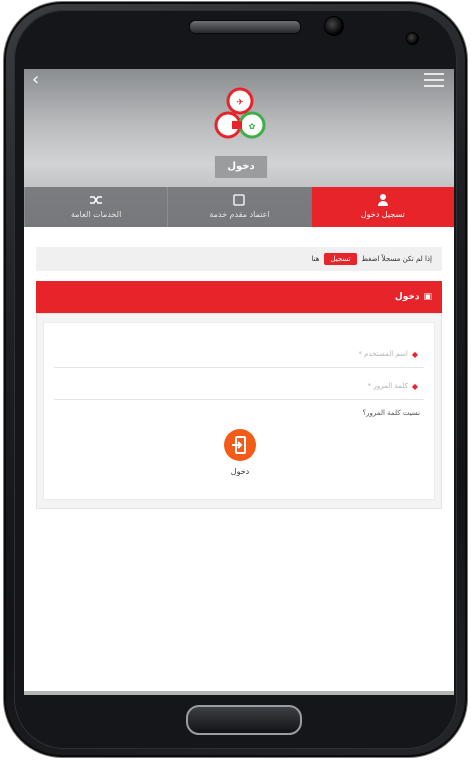  I want to click on username-field: * اسم المستخدم ◆, so click(239, 354).